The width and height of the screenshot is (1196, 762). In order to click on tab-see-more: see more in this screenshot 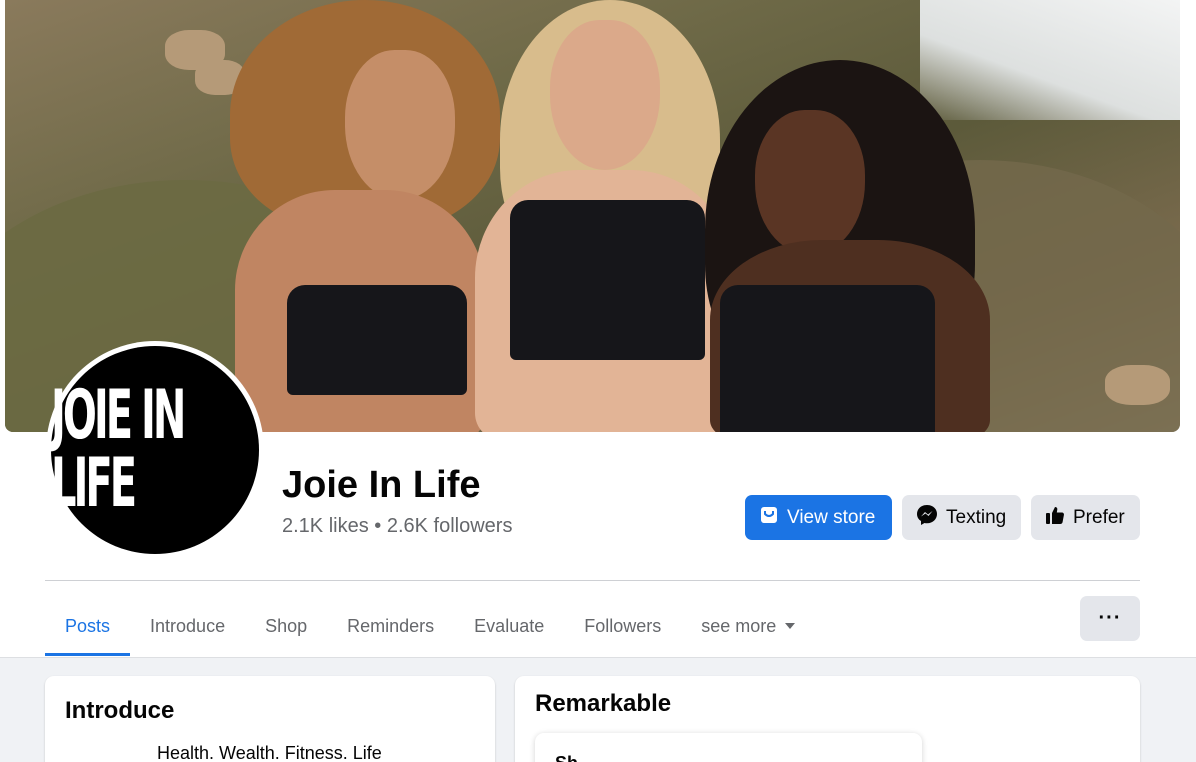, I will do `click(748, 626)`.